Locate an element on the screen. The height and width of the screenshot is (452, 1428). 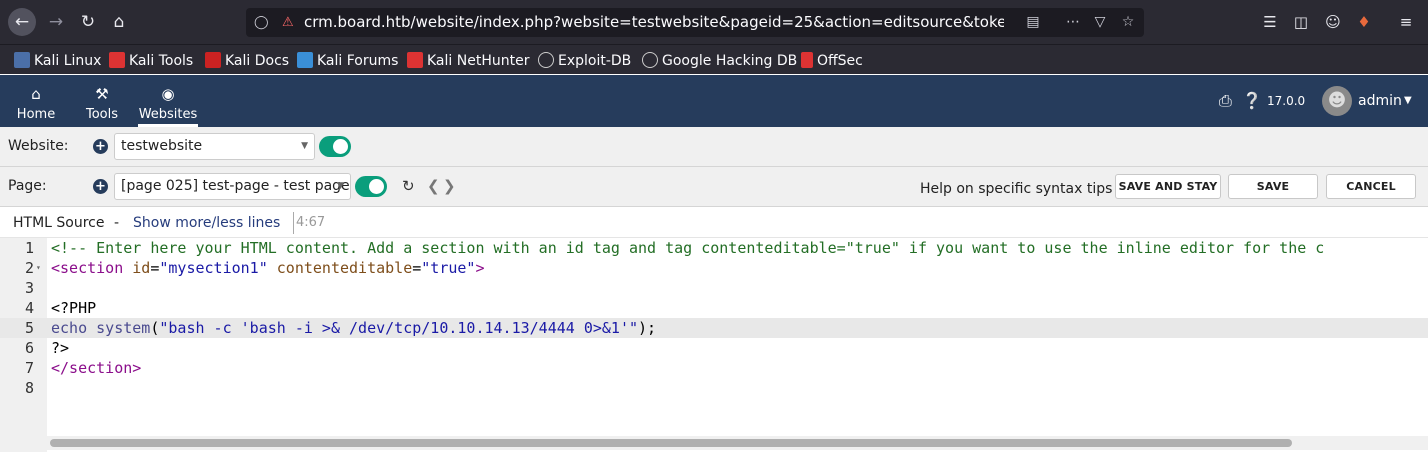
code-line: 7 </section> is located at coordinates (714, 368).